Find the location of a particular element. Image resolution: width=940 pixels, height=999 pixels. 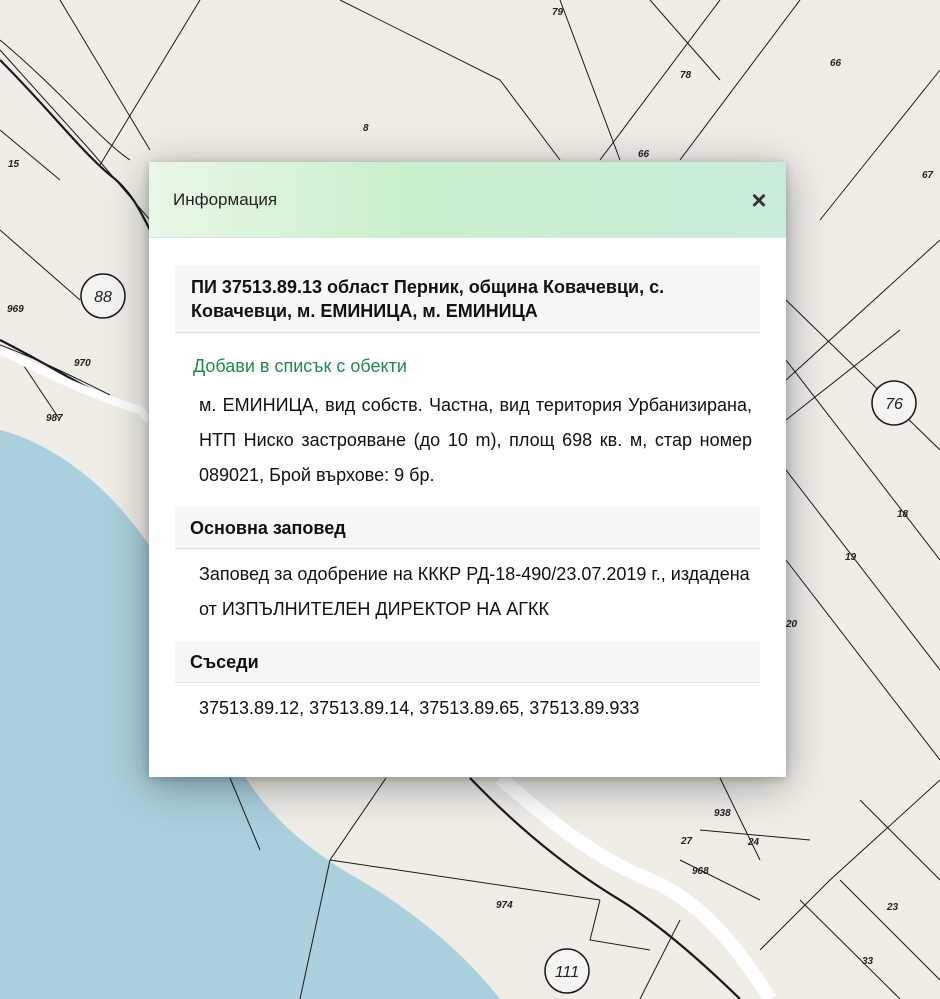

order-section-title: Основна заповед is located at coordinates (467, 528).